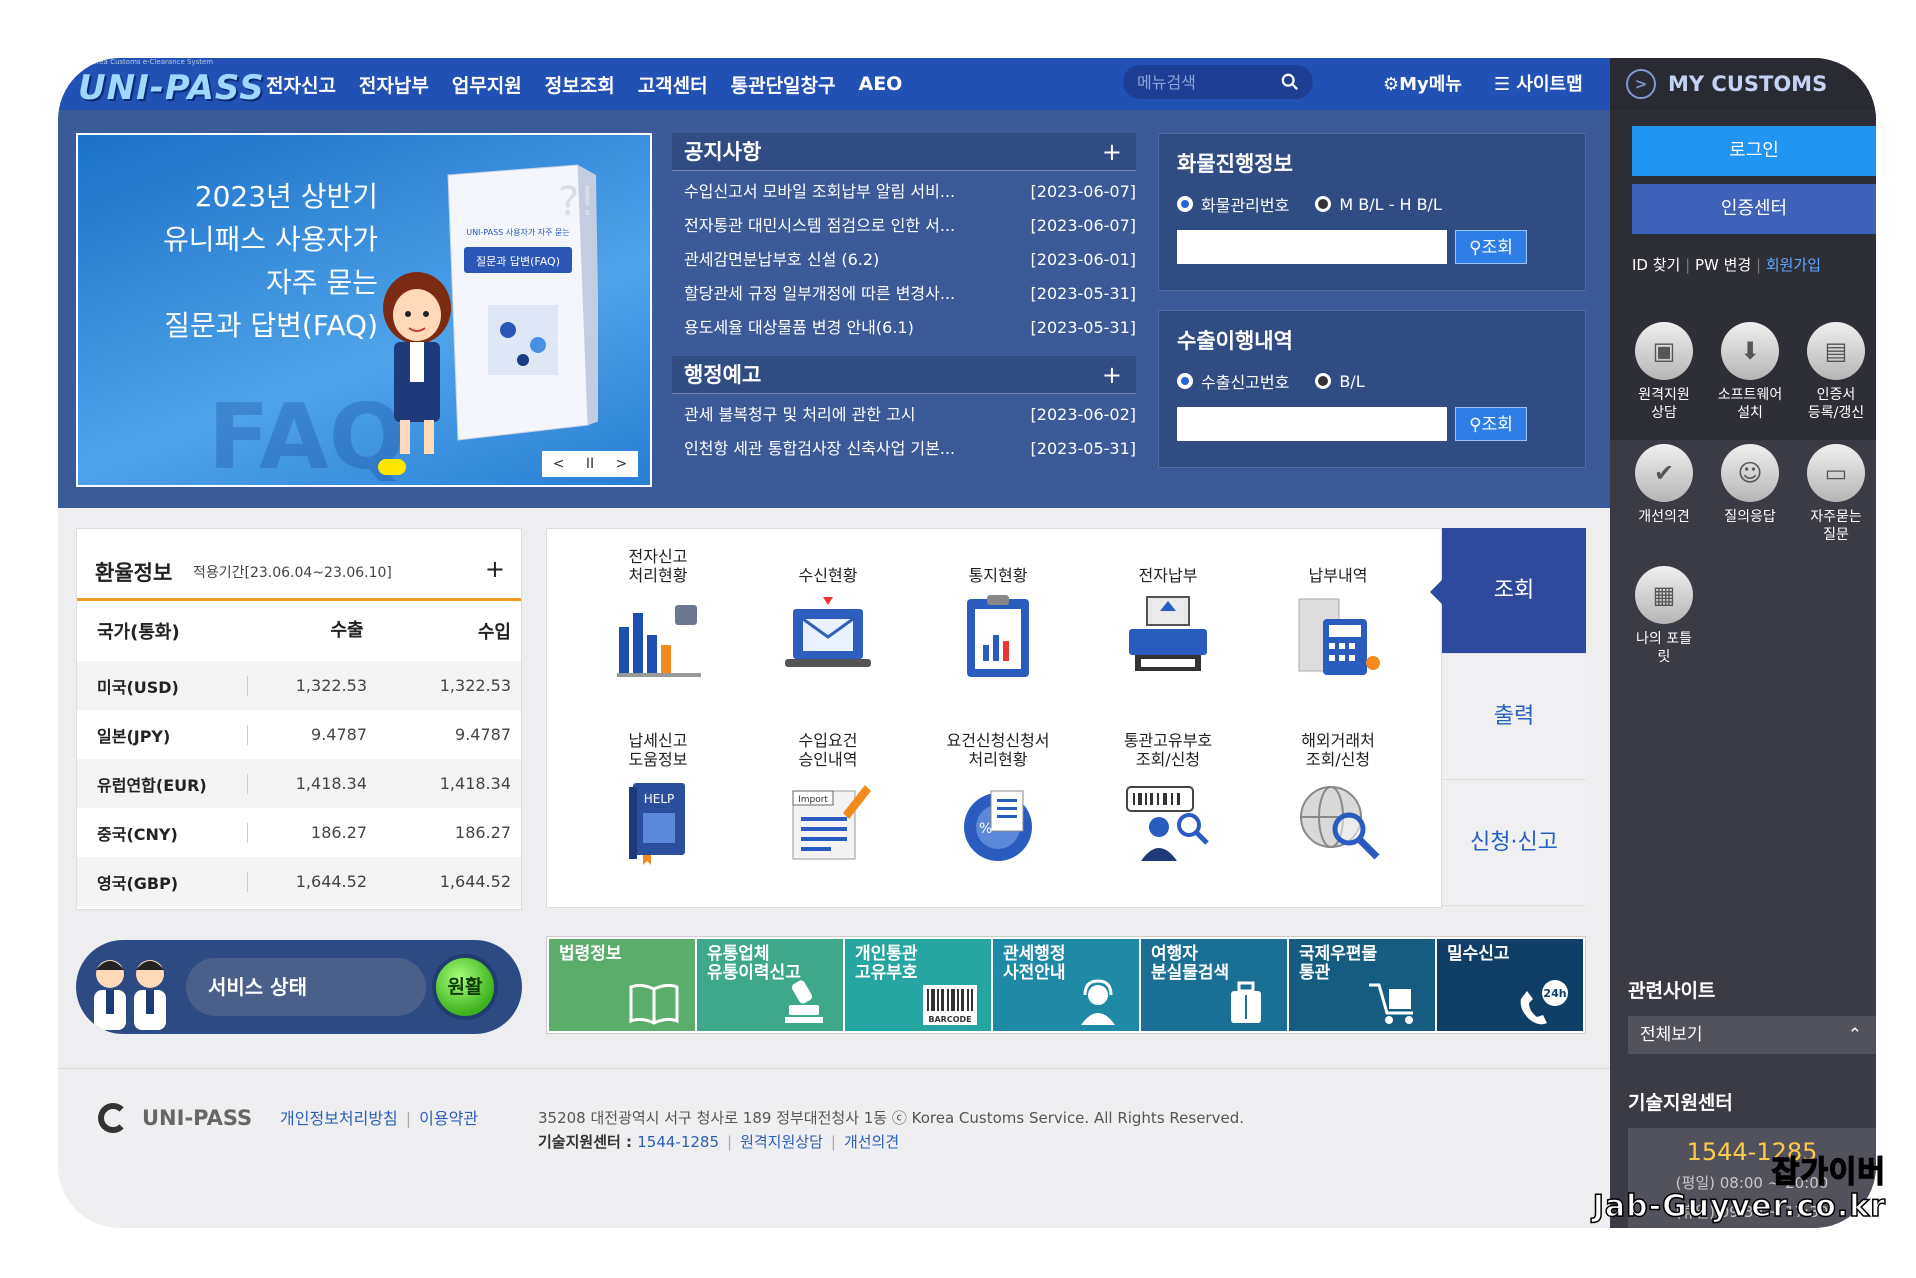 This screenshot has height=1278, width=1916. I want to click on nav-work-support: 업무지원, so click(487, 84).